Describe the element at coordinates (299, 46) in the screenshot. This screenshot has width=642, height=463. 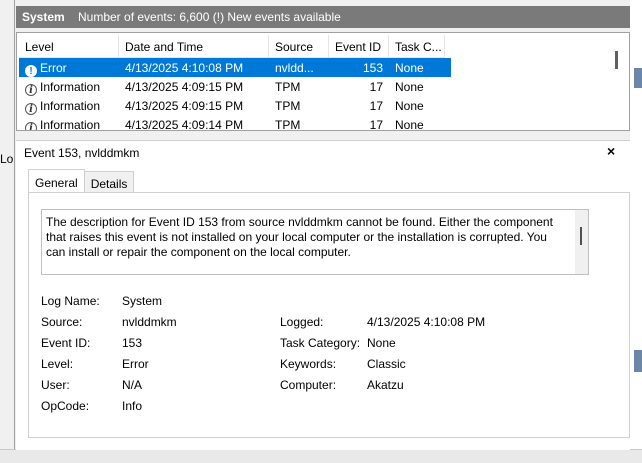
I see `column-source: Source` at that location.